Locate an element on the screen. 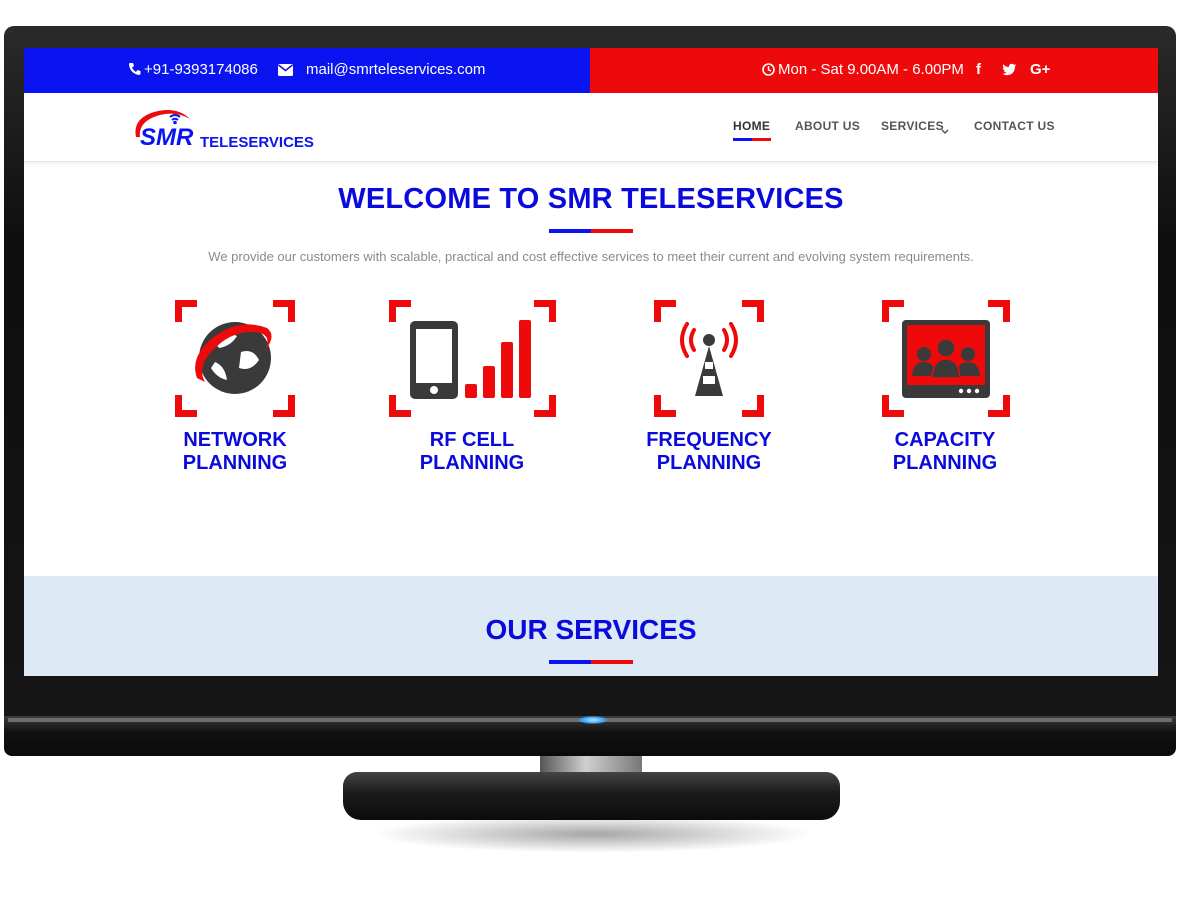 This screenshot has width=1180, height=900. feature-frequency-icon-box is located at coordinates (709, 358).